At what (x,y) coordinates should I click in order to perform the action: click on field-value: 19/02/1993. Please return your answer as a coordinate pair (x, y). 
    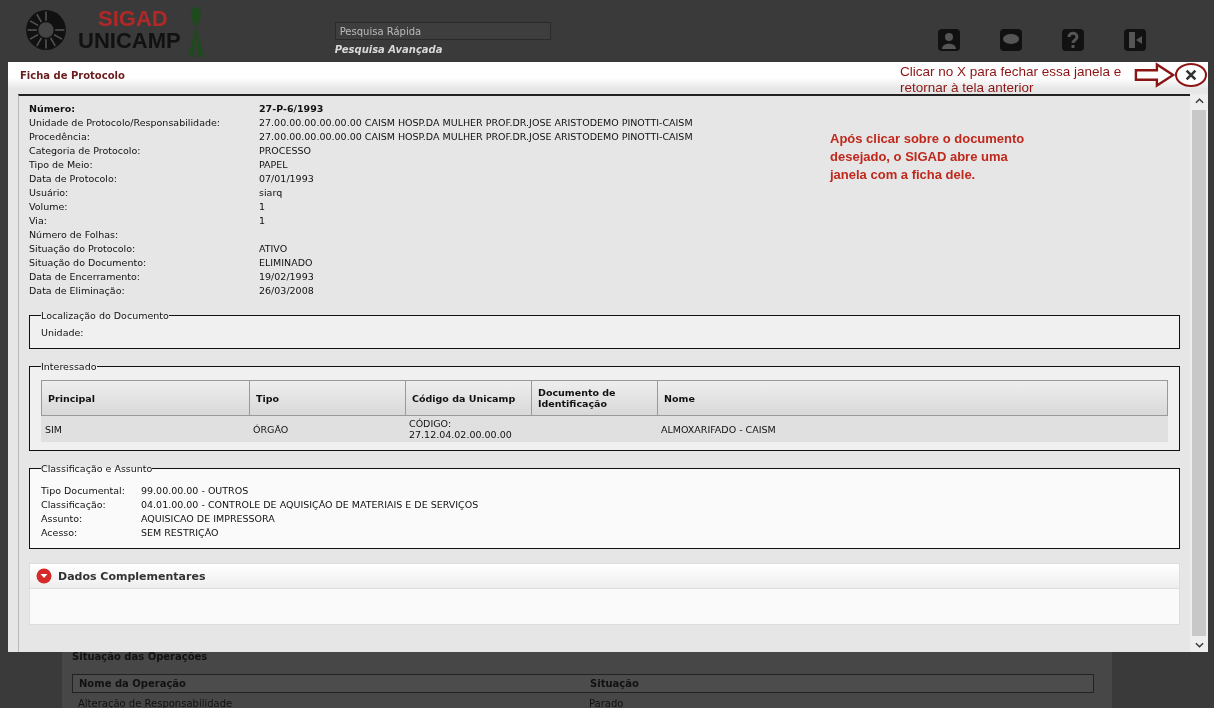
    Looking at the image, I should click on (286, 277).